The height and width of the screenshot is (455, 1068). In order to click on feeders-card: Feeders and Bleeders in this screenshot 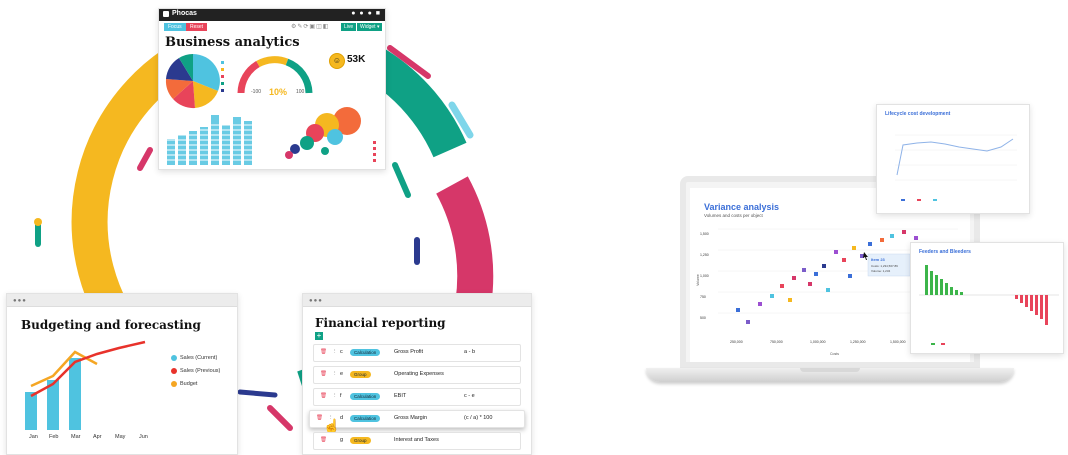, I will do `click(987, 298)`.